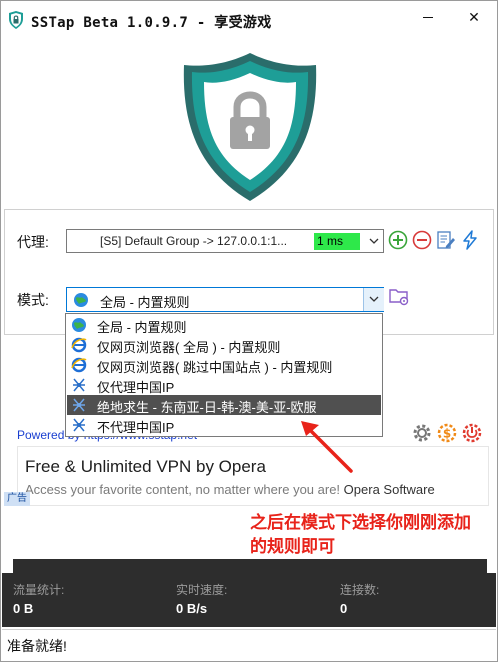 The height and width of the screenshot is (662, 498). Describe the element at coordinates (360, 590) in the screenshot. I see `connections-label: 连接数:` at that location.